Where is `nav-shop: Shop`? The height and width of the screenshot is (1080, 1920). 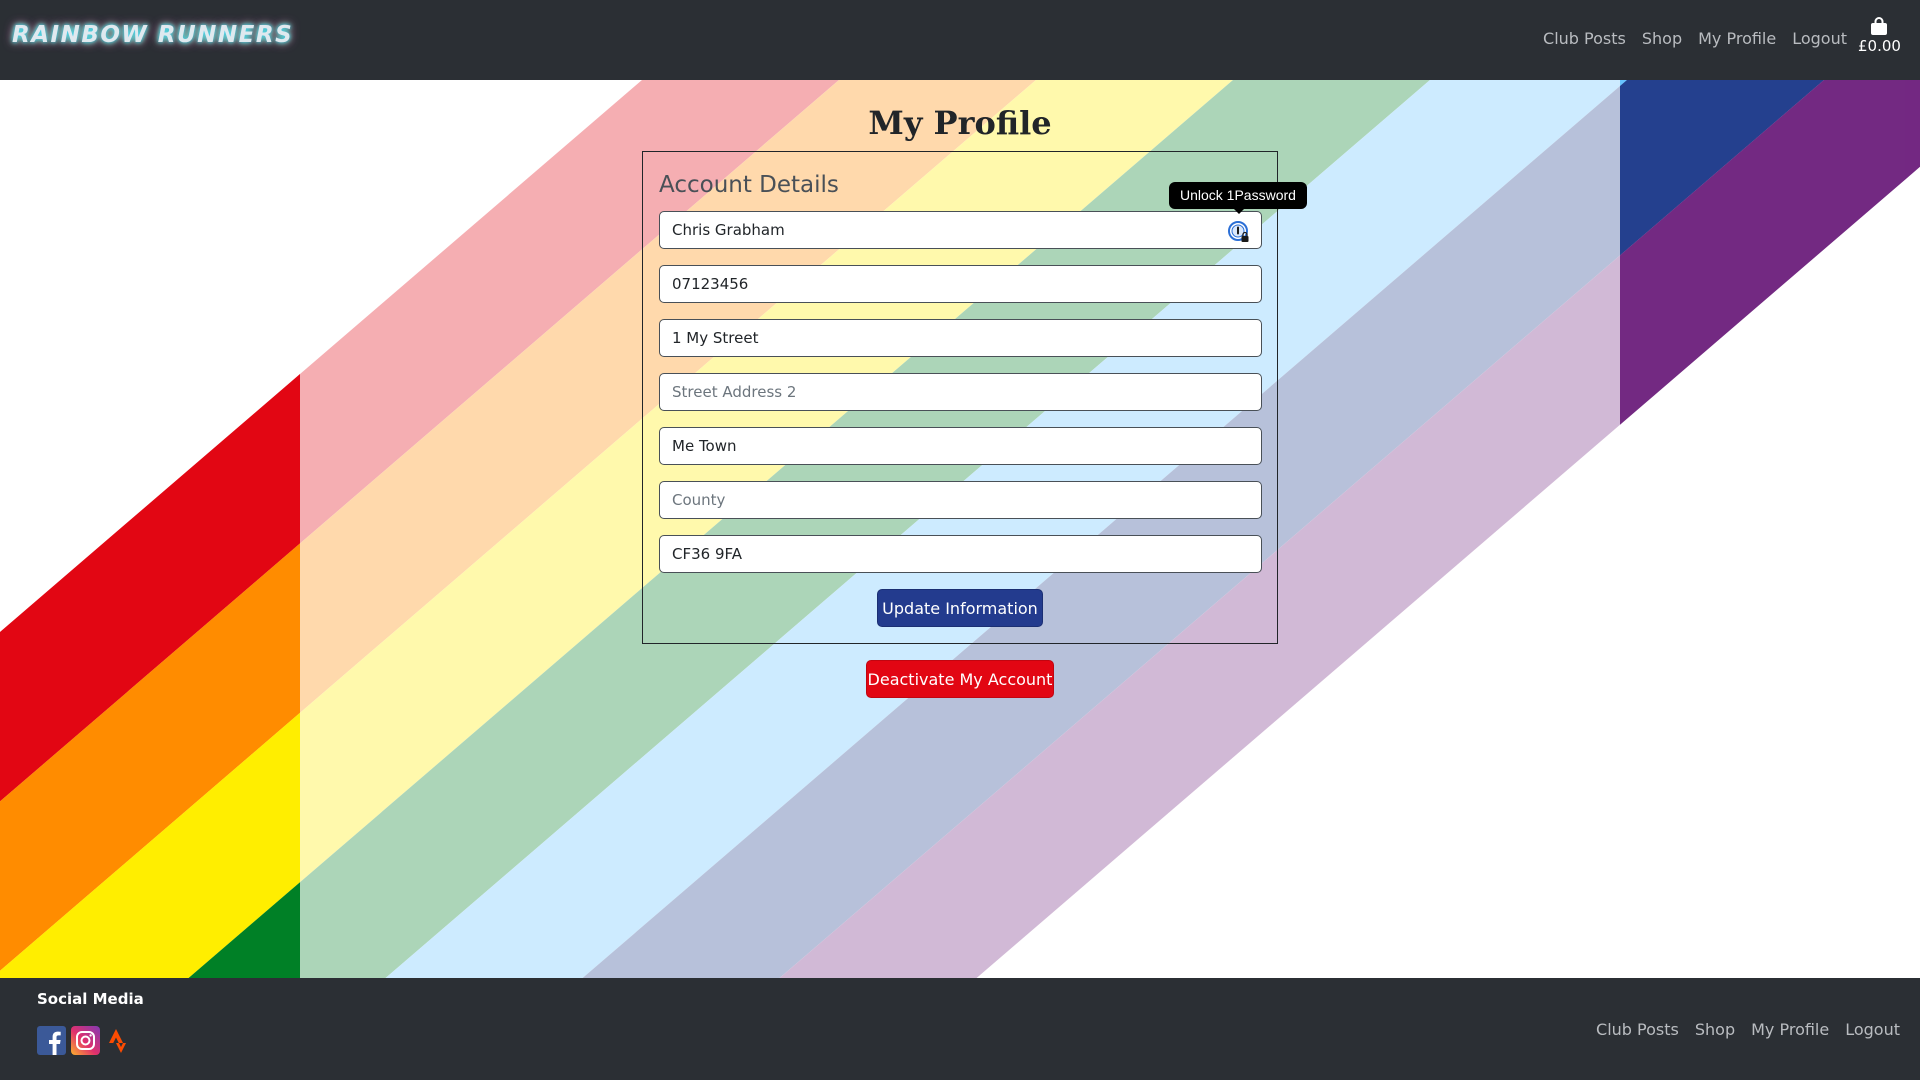
nav-shop: Shop is located at coordinates (1662, 38).